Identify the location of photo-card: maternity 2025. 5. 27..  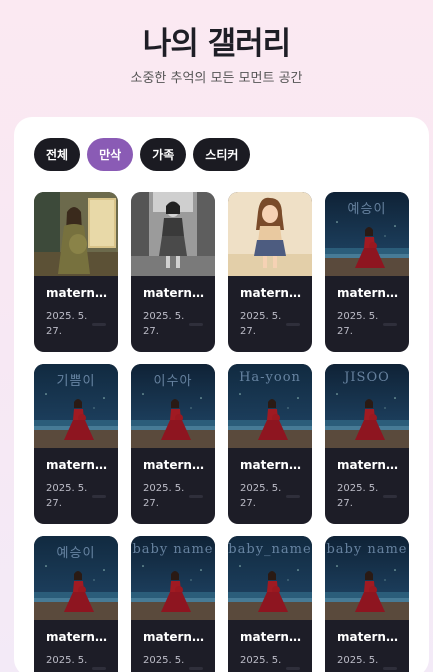
(270, 272).